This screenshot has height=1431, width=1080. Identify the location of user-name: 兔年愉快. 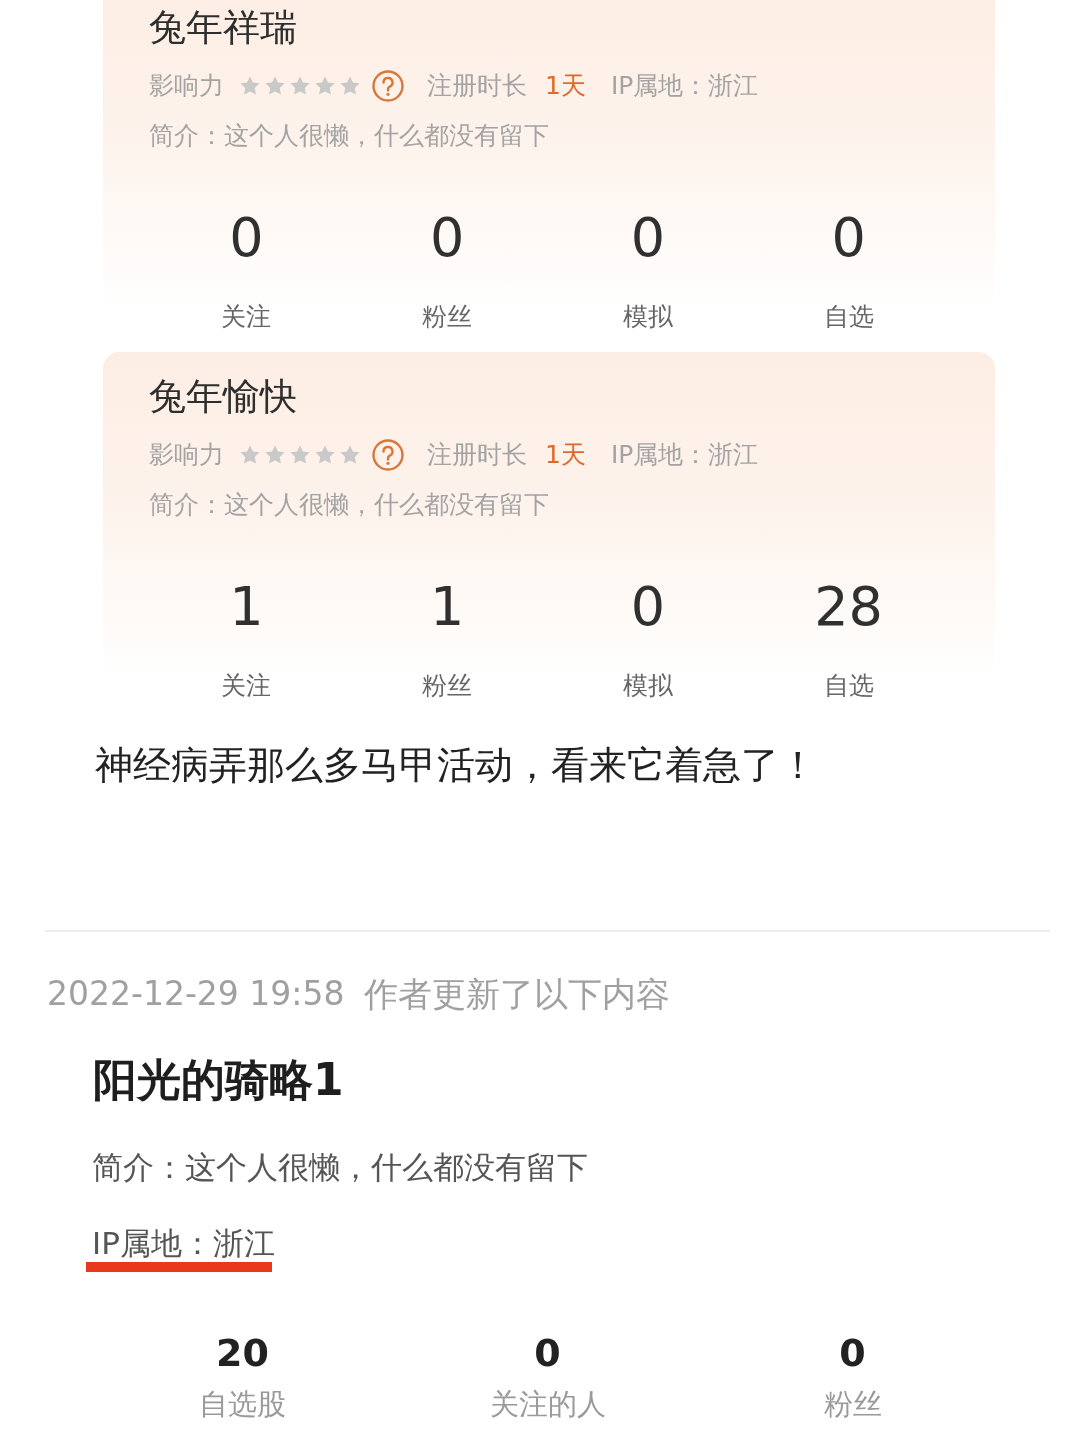
(223, 397).